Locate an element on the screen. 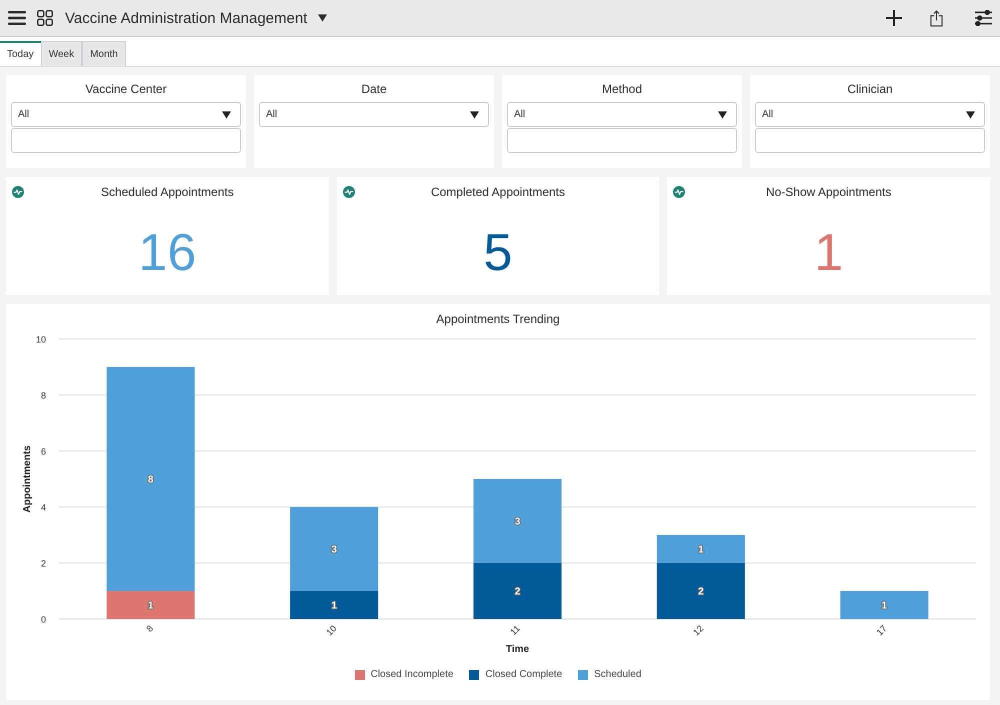 The height and width of the screenshot is (705, 1000). dashboard-title-dropdown: Vaccine Administration Management is located at coordinates (196, 18).